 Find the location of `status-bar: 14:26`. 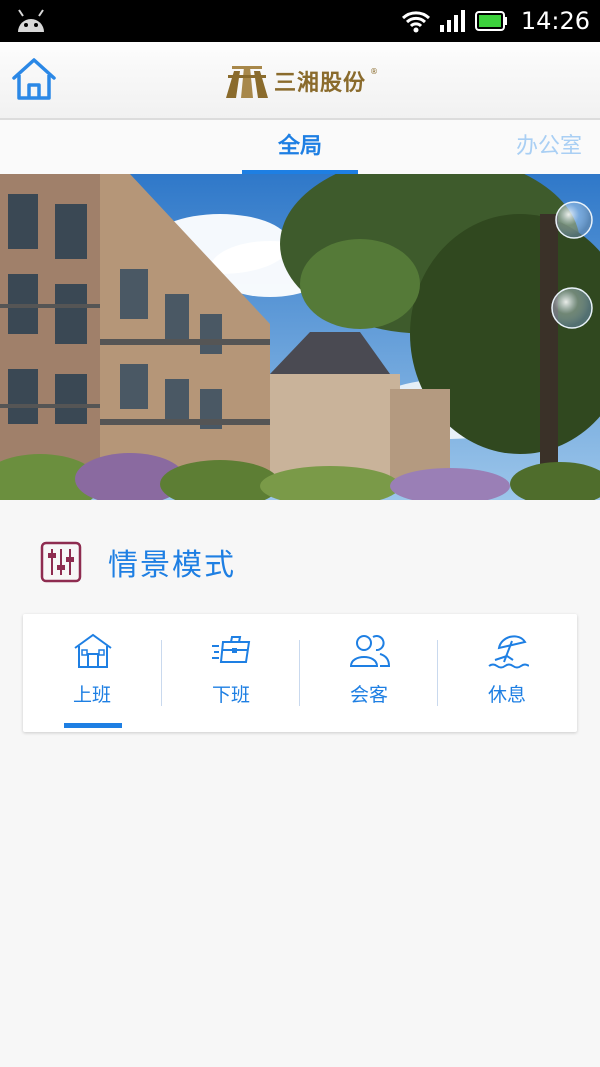

status-bar: 14:26 is located at coordinates (300, 21).